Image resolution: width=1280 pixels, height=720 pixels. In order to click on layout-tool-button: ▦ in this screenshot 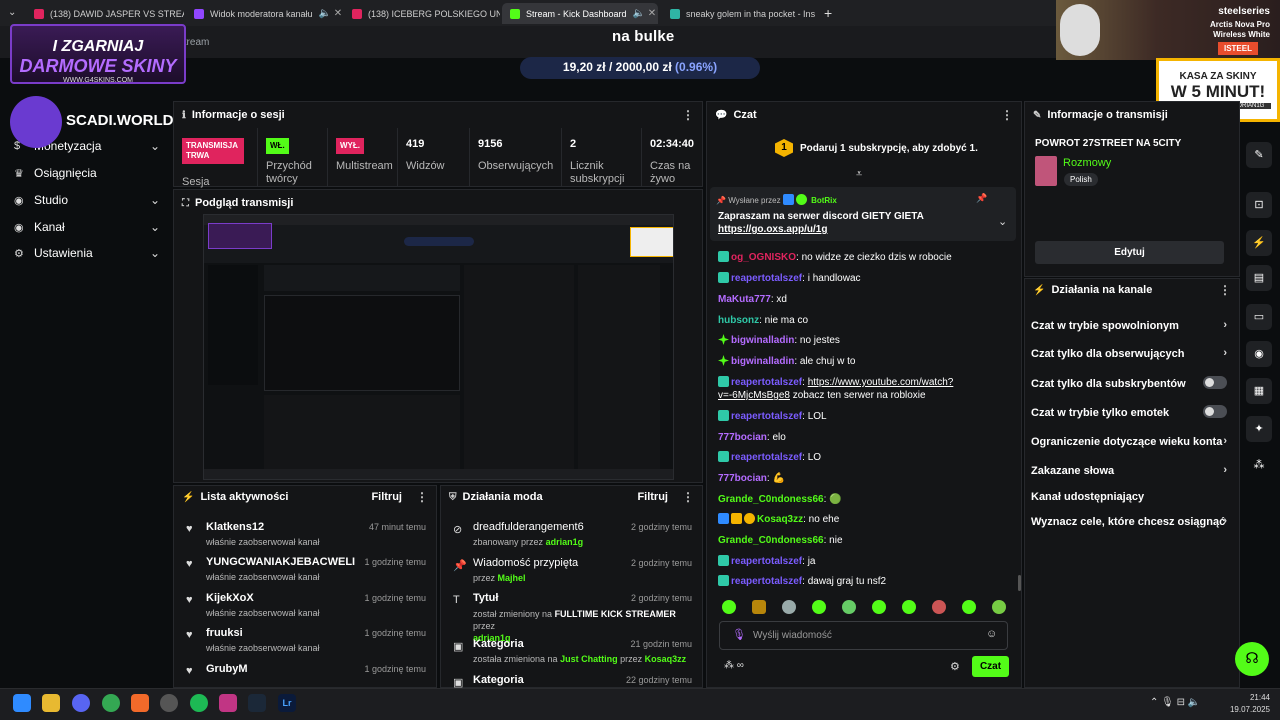, I will do `click(1259, 391)`.